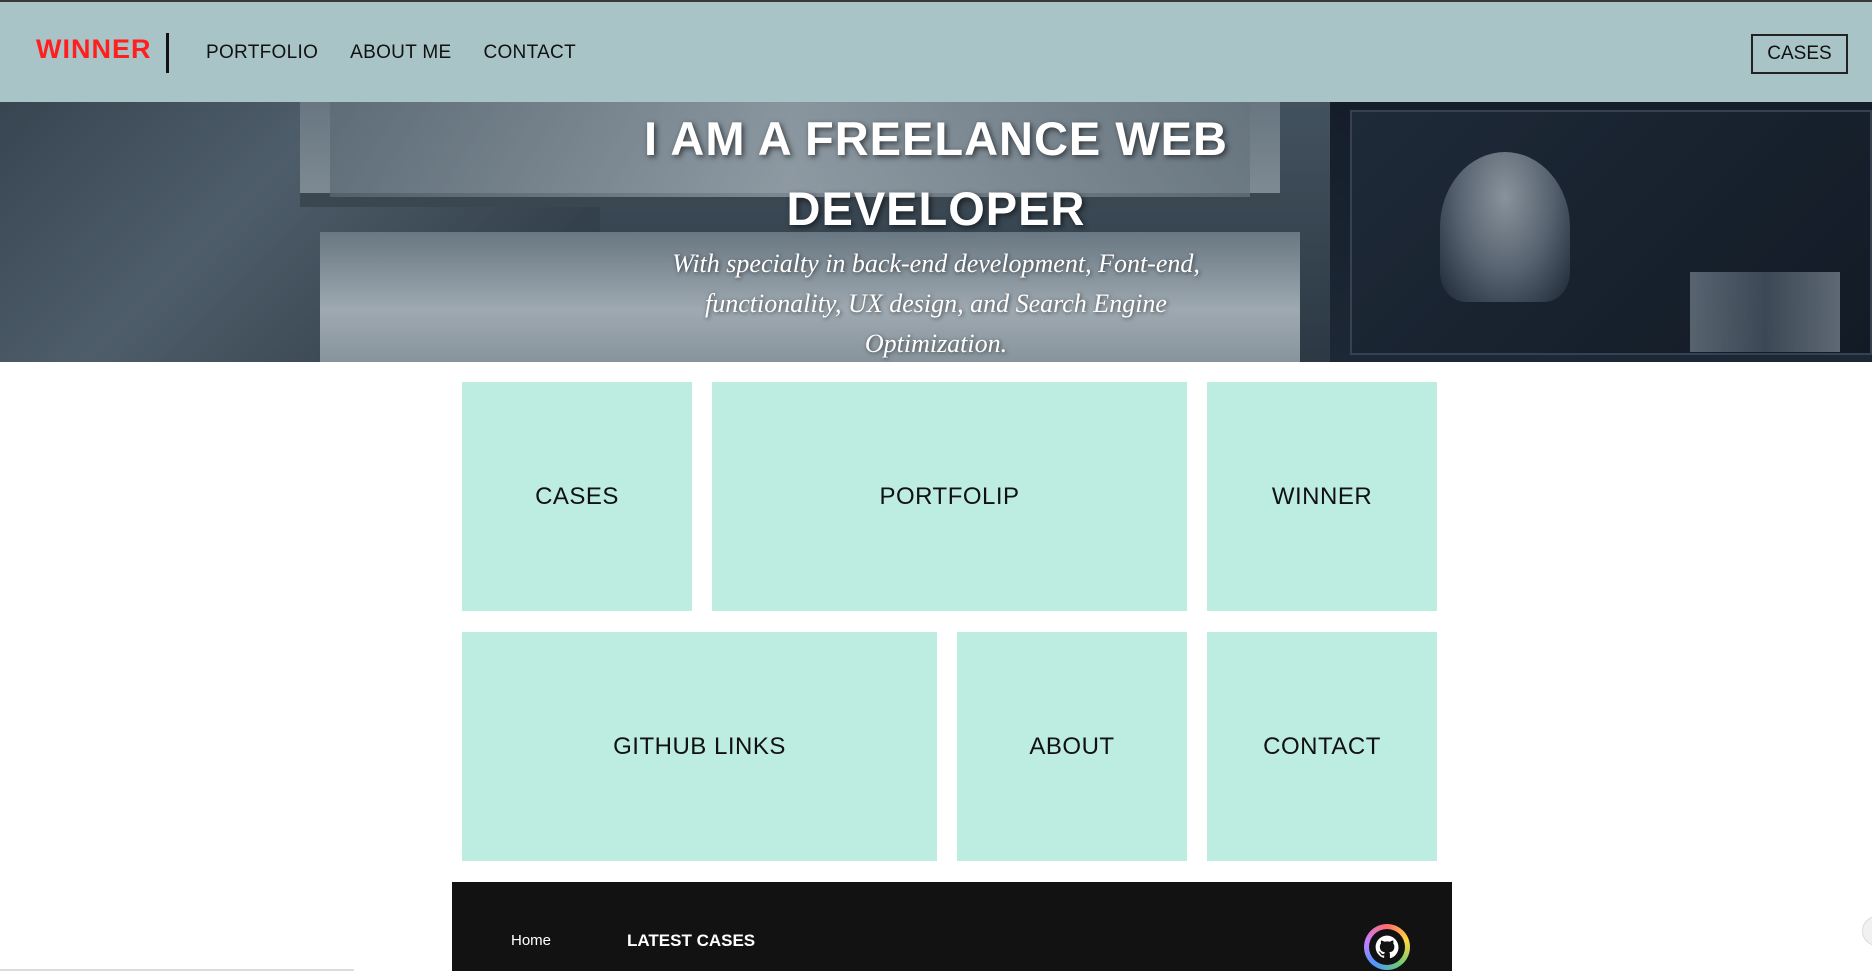 The image size is (1872, 971). I want to click on logo-divider, so click(167, 53).